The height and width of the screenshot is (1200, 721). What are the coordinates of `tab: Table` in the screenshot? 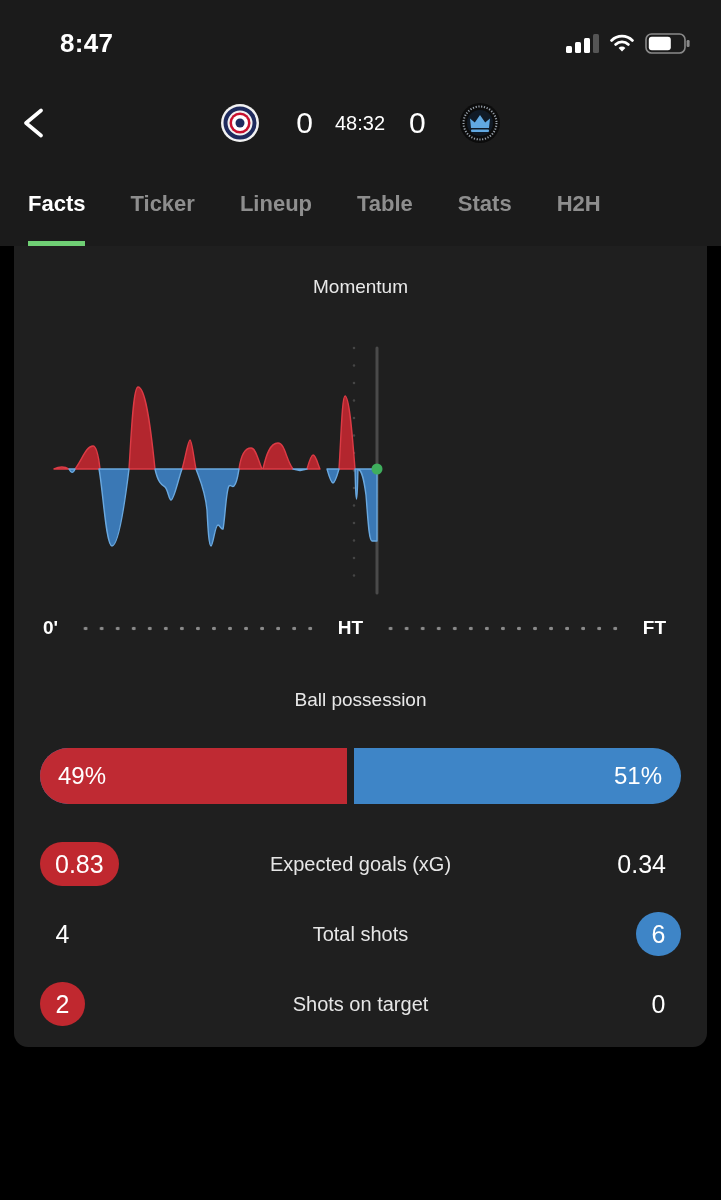 It's located at (385, 218).